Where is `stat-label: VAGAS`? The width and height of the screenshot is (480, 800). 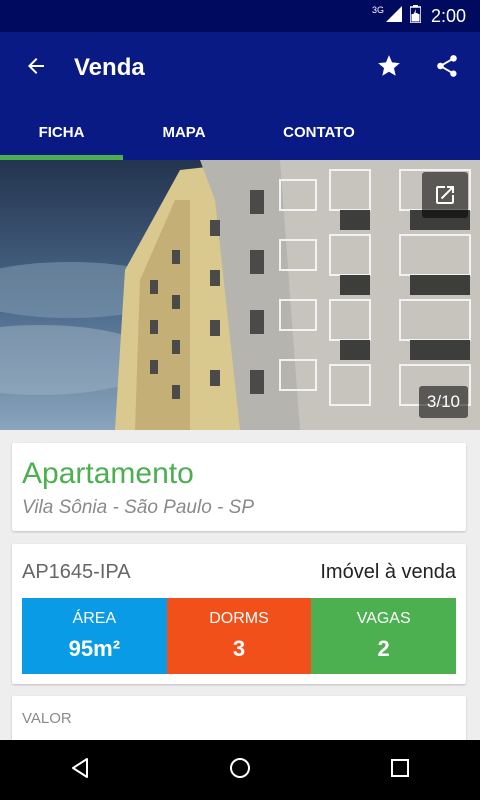
stat-label: VAGAS is located at coordinates (383, 618).